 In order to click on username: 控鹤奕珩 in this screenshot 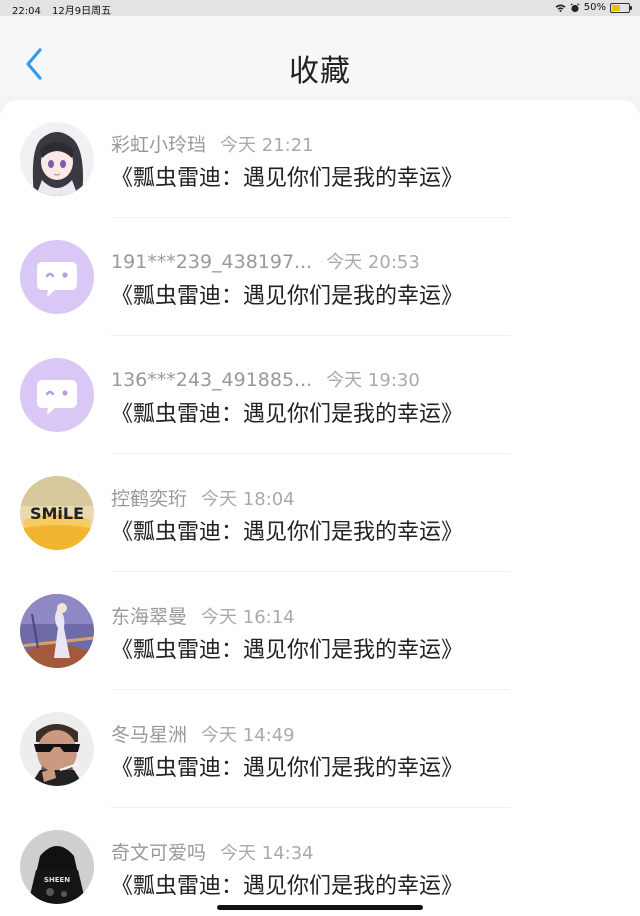, I will do `click(149, 499)`.